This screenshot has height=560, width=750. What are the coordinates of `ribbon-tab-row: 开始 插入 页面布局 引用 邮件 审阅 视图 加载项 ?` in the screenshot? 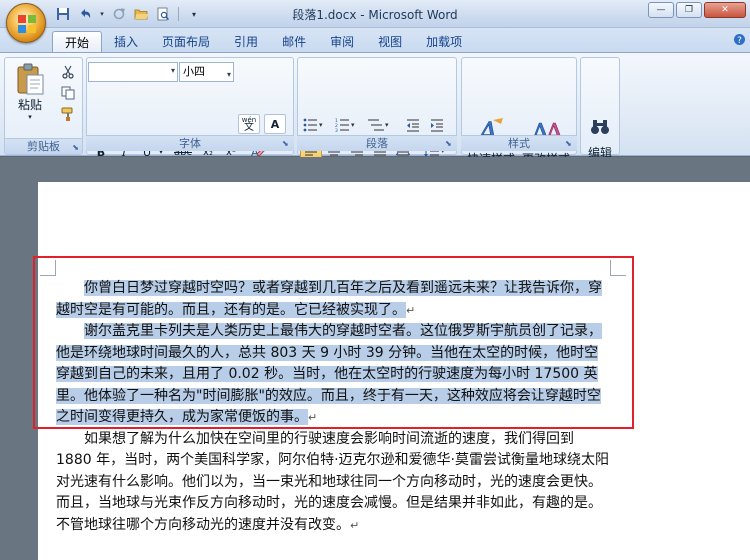 It's located at (375, 40).